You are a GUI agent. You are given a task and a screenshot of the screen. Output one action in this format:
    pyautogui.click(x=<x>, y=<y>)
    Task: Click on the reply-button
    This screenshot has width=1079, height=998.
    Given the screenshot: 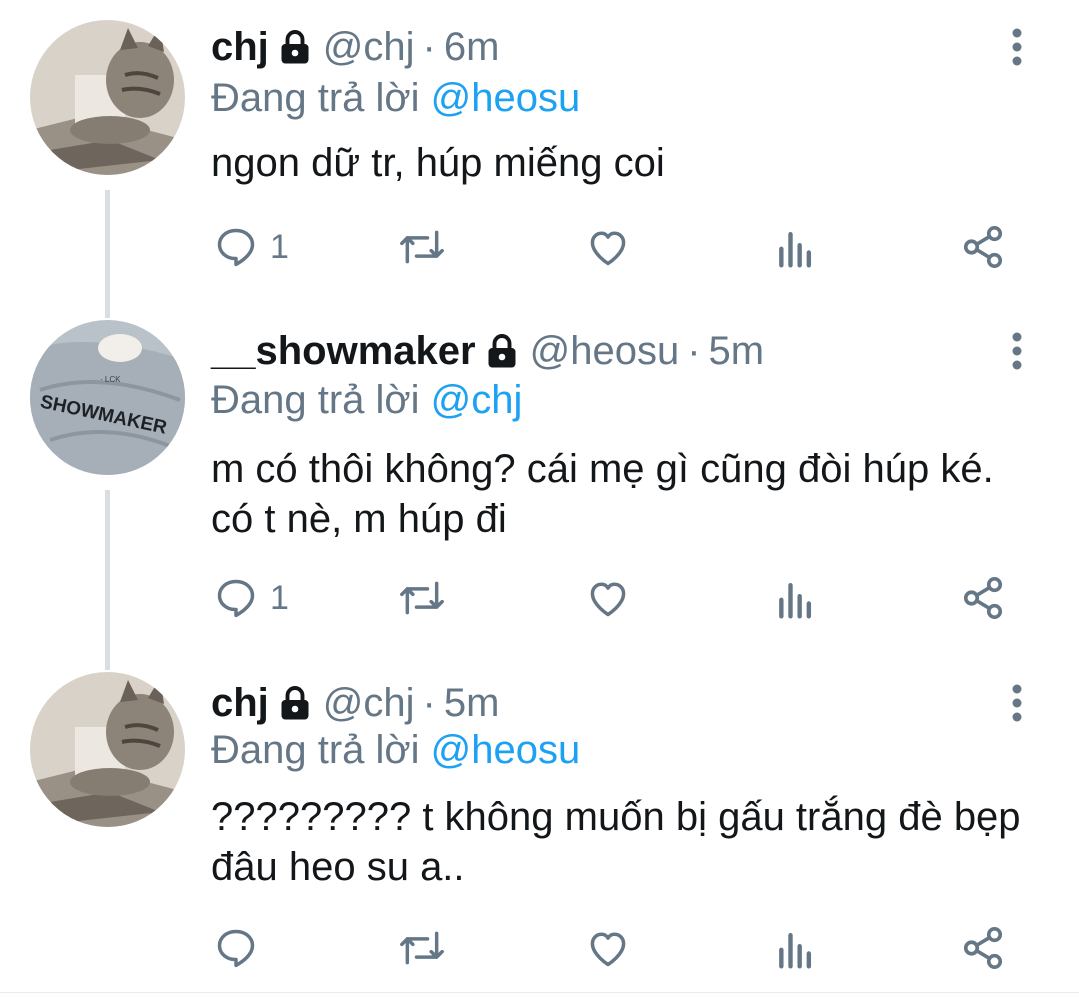 What is the action you would take?
    pyautogui.click(x=242, y=948)
    